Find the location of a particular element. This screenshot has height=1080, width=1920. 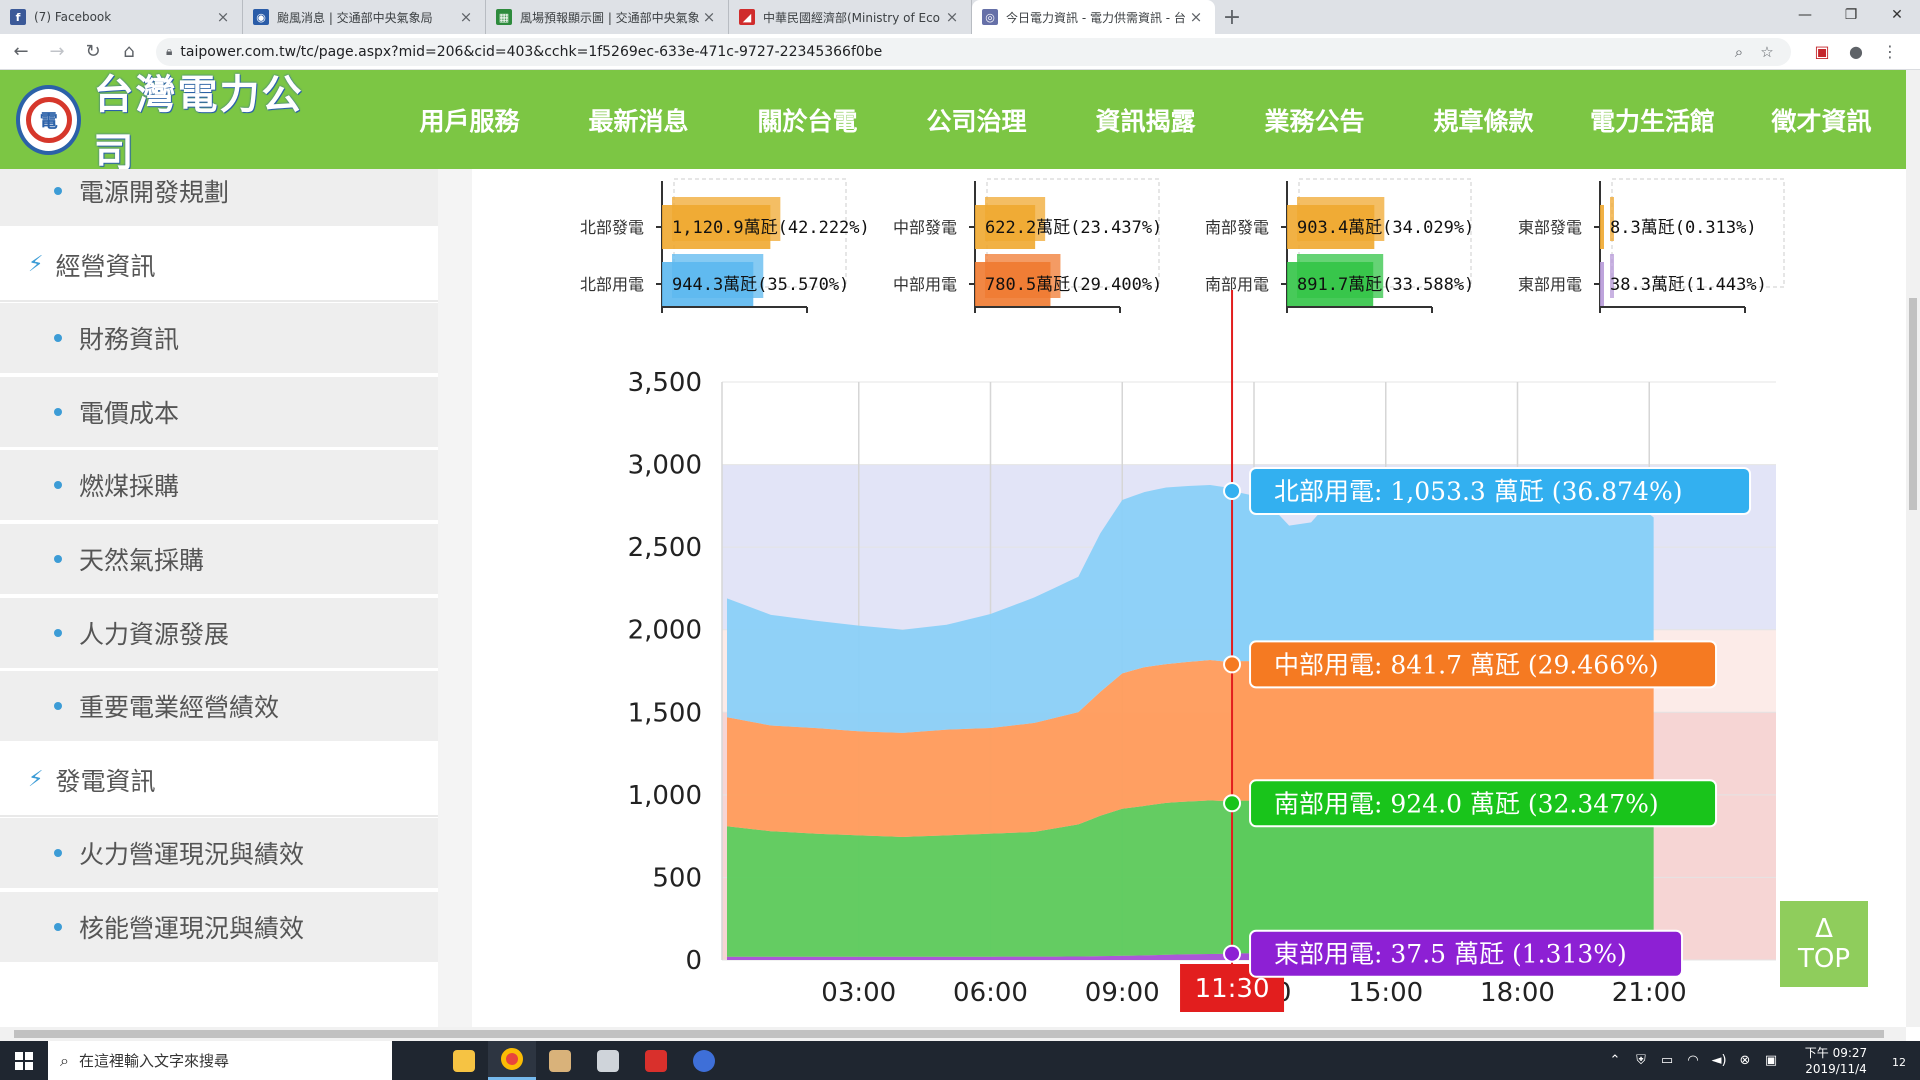

zoom-icon: ⌕ is located at coordinates (1739, 52).